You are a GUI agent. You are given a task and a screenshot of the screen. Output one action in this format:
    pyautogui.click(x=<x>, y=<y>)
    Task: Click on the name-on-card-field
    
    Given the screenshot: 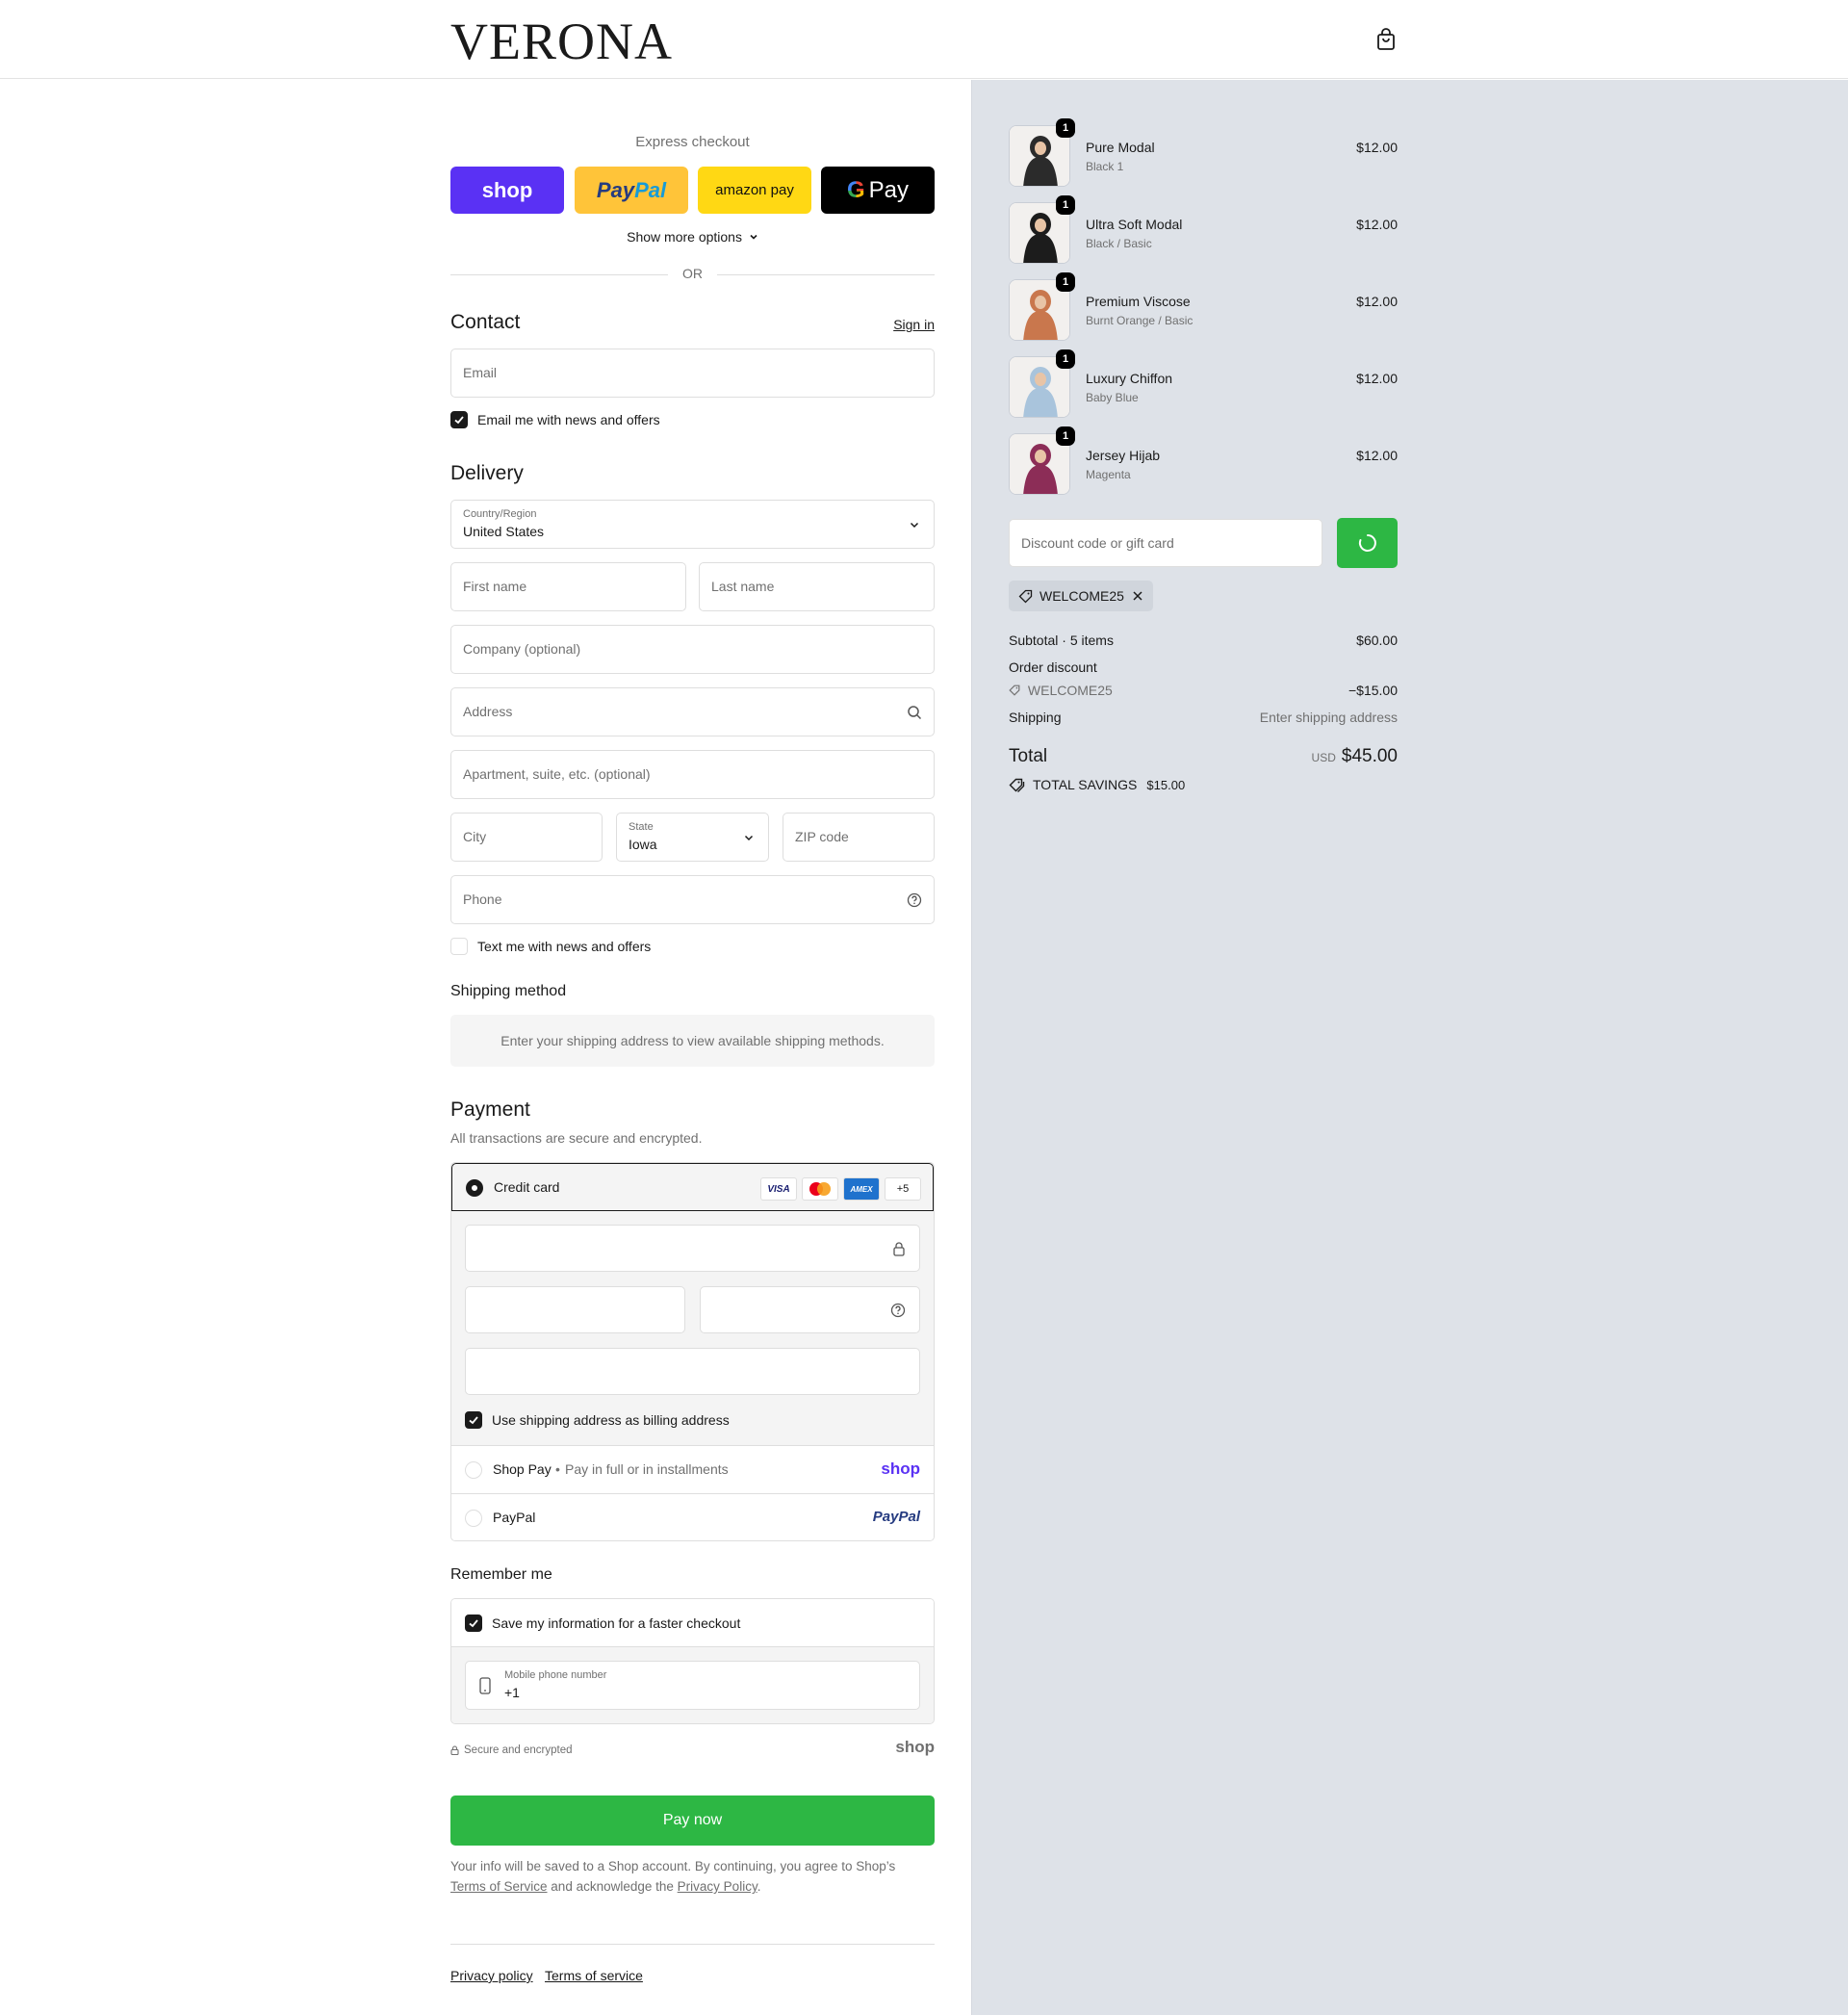 What is the action you would take?
    pyautogui.click(x=692, y=1372)
    